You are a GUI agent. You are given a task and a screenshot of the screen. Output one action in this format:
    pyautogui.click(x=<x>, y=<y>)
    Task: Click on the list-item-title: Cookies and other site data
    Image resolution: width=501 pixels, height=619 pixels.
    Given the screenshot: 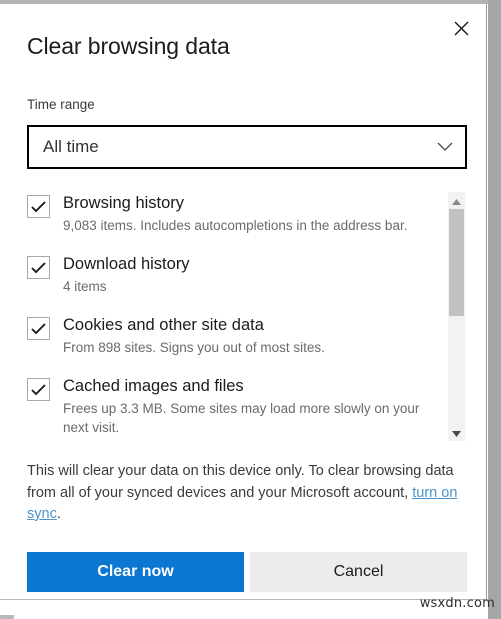 What is the action you would take?
    pyautogui.click(x=163, y=325)
    